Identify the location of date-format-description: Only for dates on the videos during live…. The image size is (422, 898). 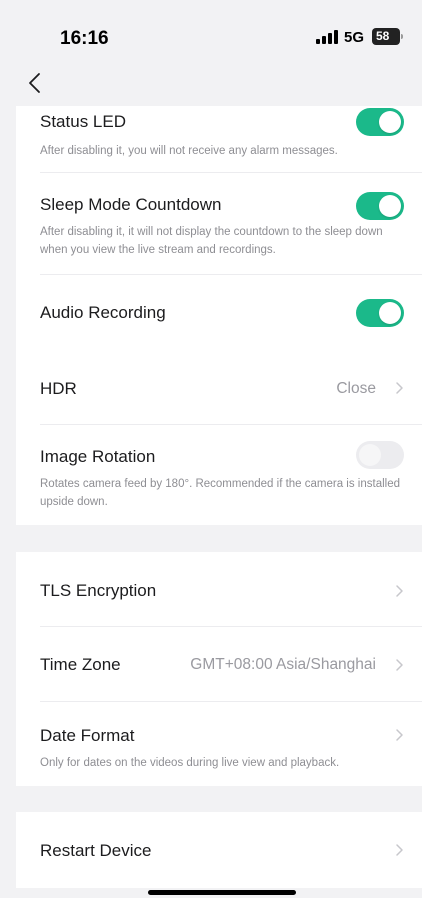
(190, 763).